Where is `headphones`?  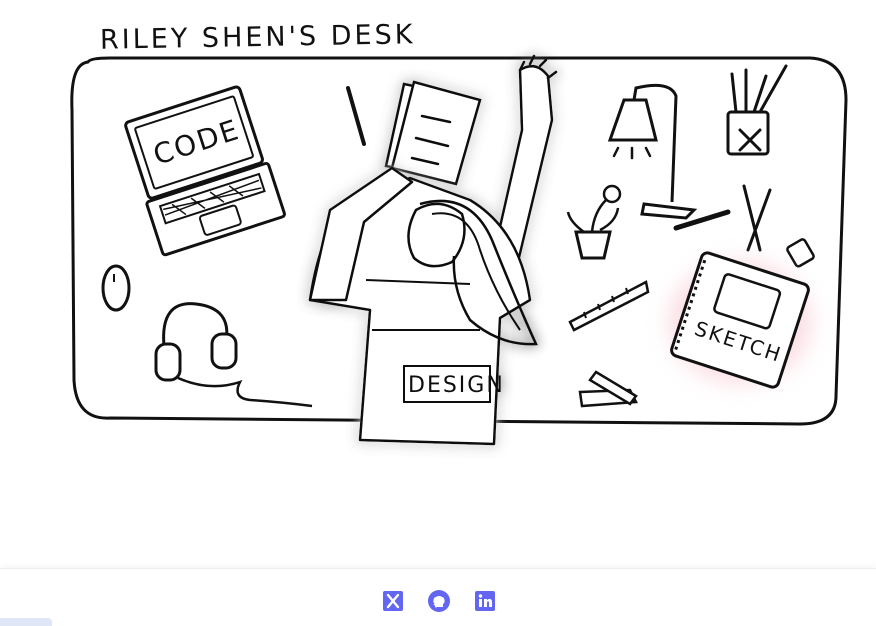
headphones is located at coordinates (233, 355).